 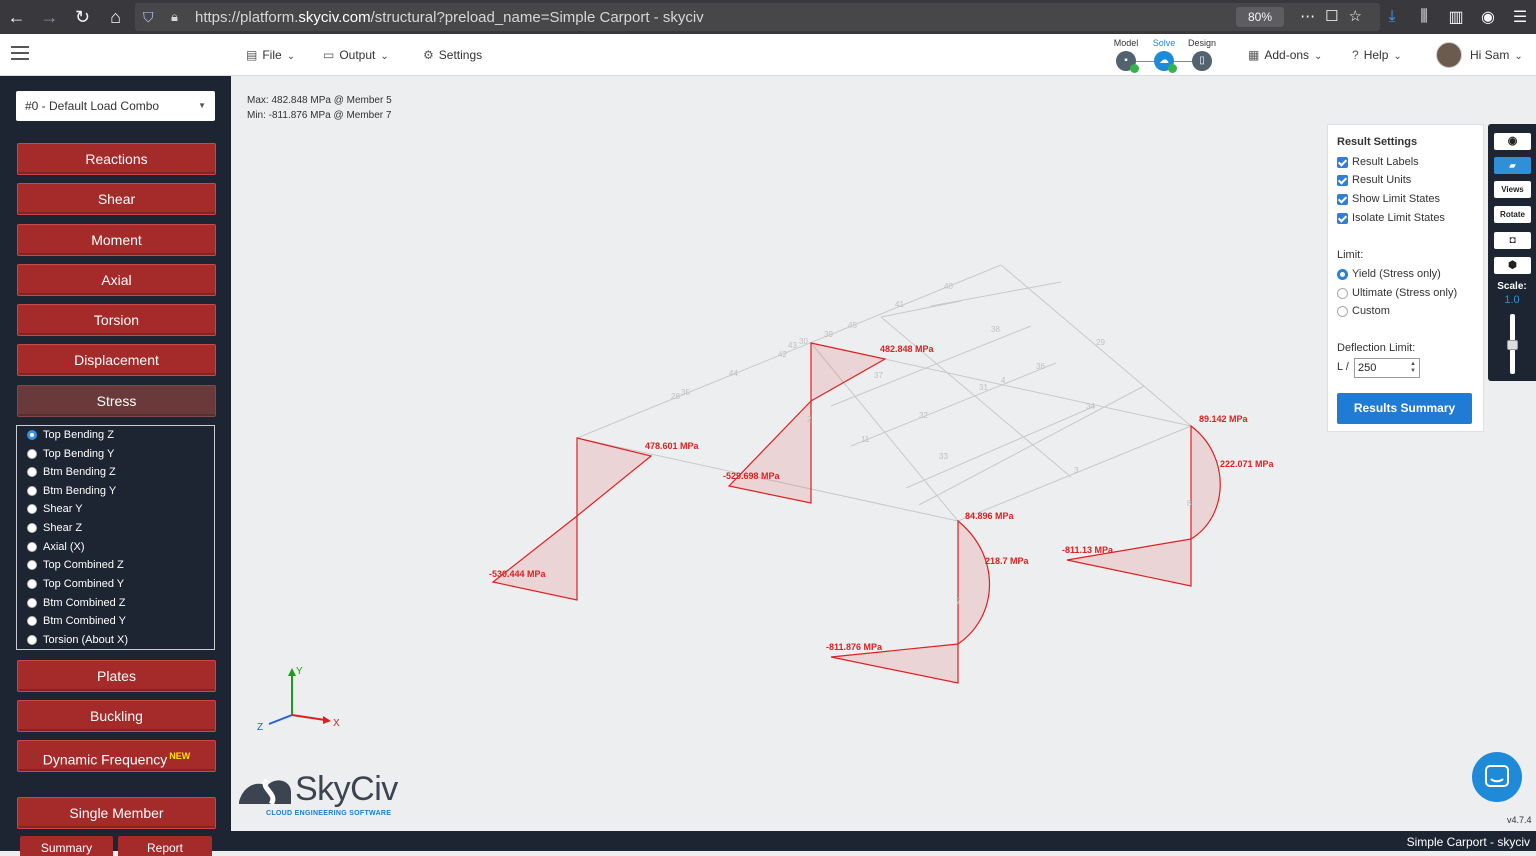 I want to click on reload-icon: ↻, so click(x=82, y=17).